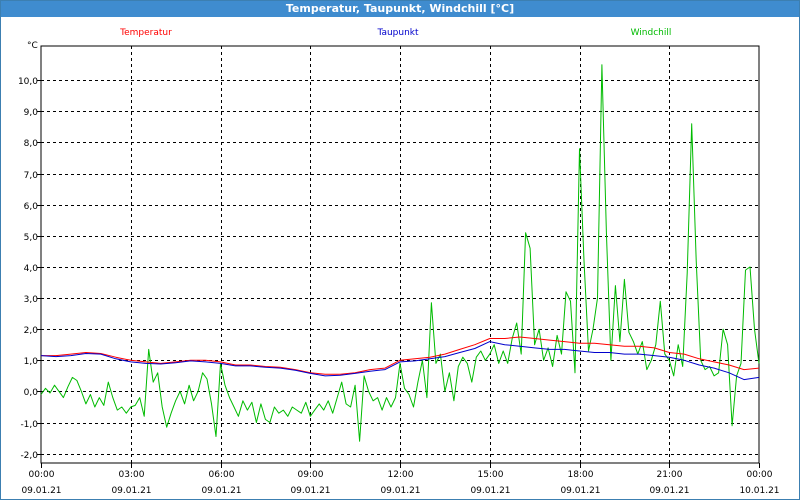 The width and height of the screenshot is (800, 501). Describe the element at coordinates (31, 144) in the screenshot. I see `y-tick-label: 8,0` at that location.